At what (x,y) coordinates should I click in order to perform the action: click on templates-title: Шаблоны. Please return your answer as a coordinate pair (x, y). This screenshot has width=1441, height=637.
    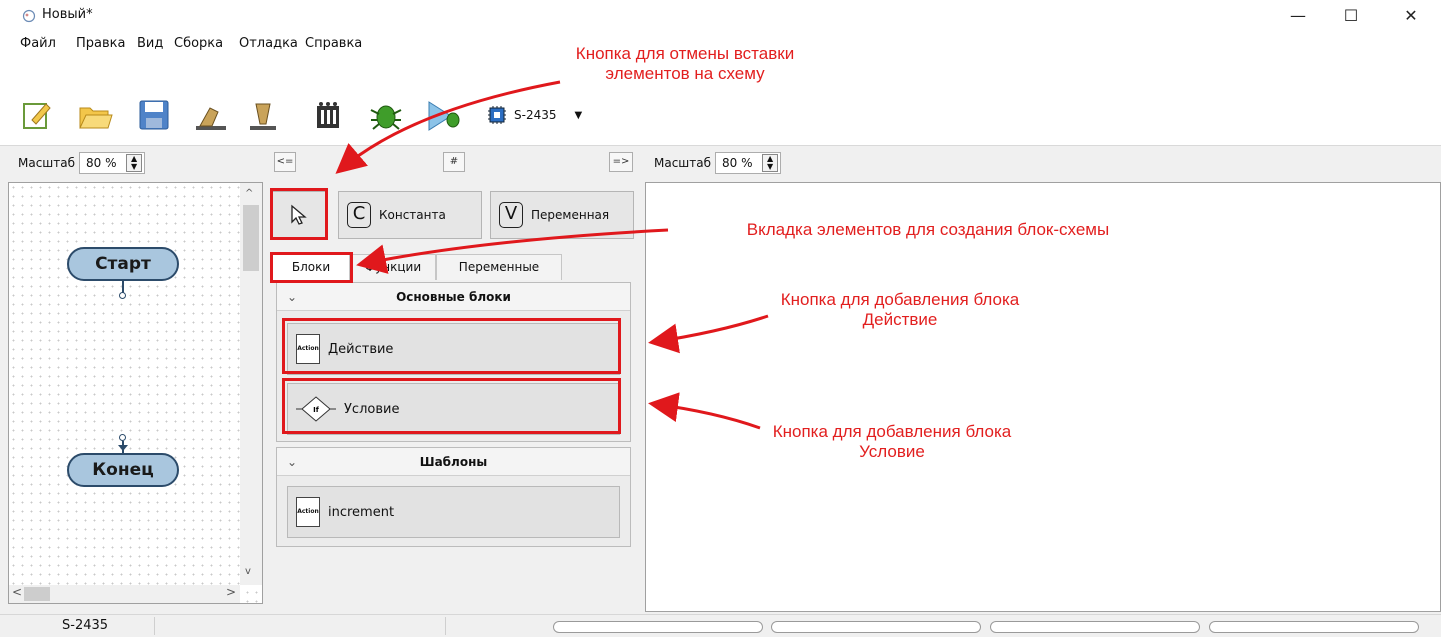
    Looking at the image, I should click on (453, 462).